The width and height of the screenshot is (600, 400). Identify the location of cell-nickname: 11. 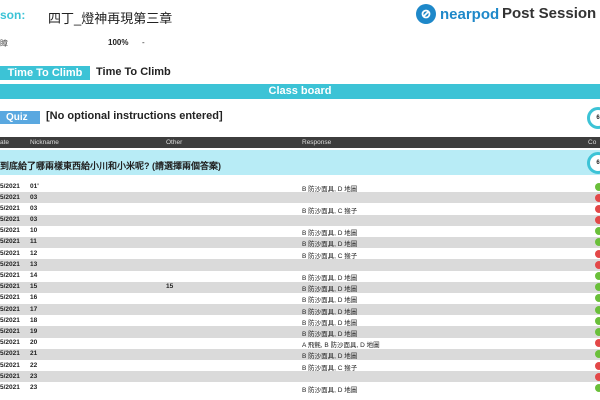
(33, 242).